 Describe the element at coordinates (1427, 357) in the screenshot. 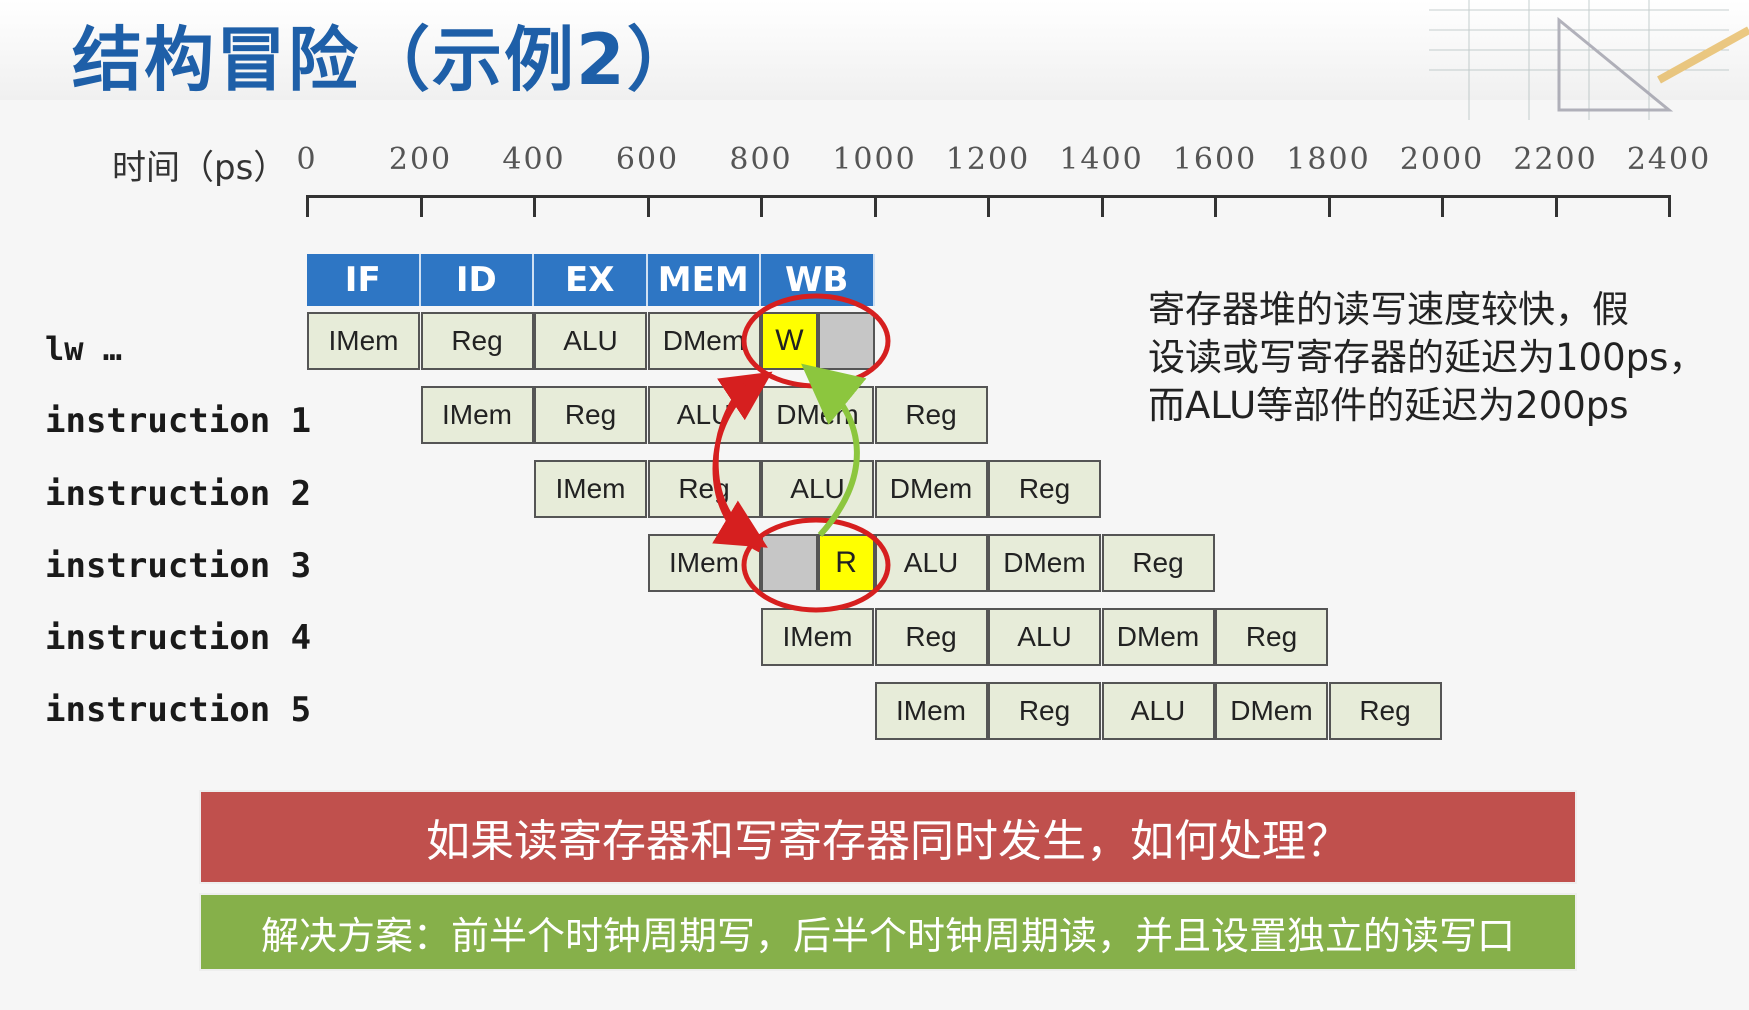

I see `note-line-2: 设读或写寄存器的延迟为100ps，` at that location.